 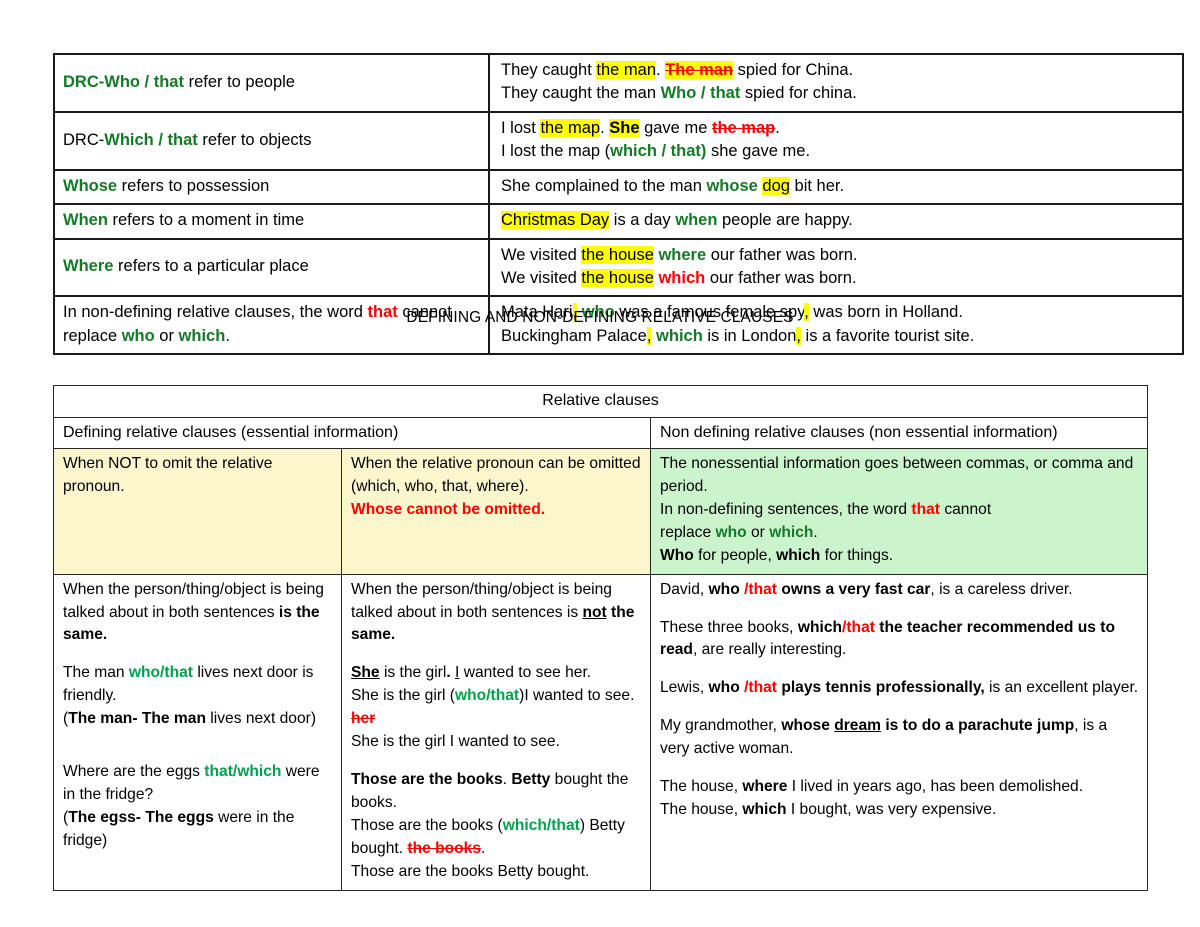 I want to click on text-line: Whose cannot be omitted., so click(x=496, y=510).